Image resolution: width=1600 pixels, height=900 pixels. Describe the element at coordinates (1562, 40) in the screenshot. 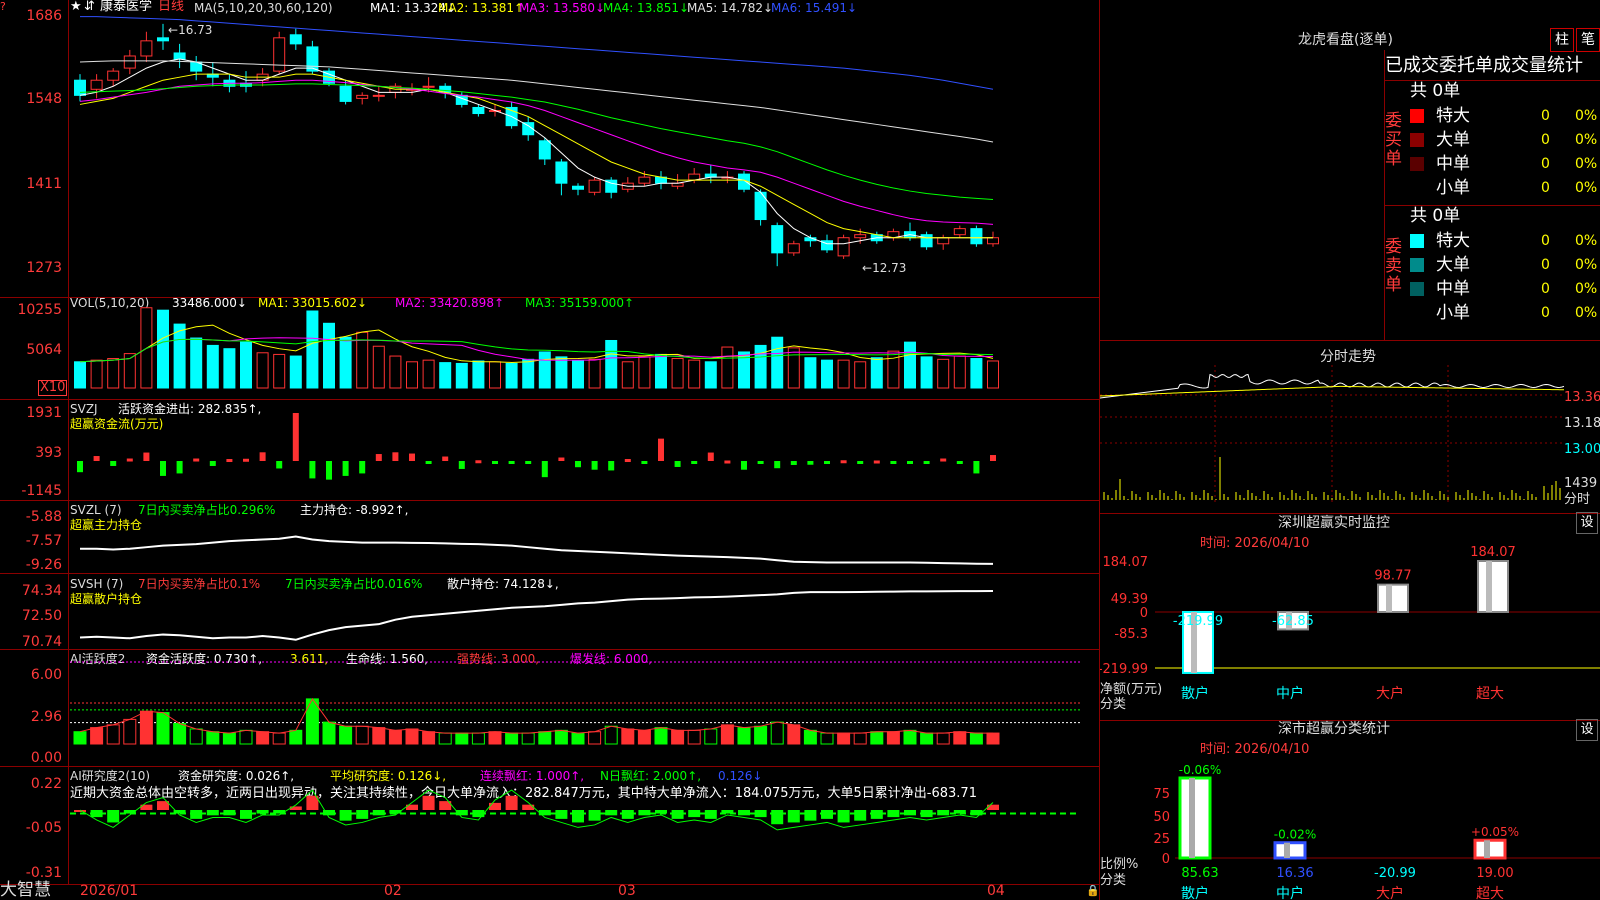

I see `bar-mode-button: 柱` at that location.